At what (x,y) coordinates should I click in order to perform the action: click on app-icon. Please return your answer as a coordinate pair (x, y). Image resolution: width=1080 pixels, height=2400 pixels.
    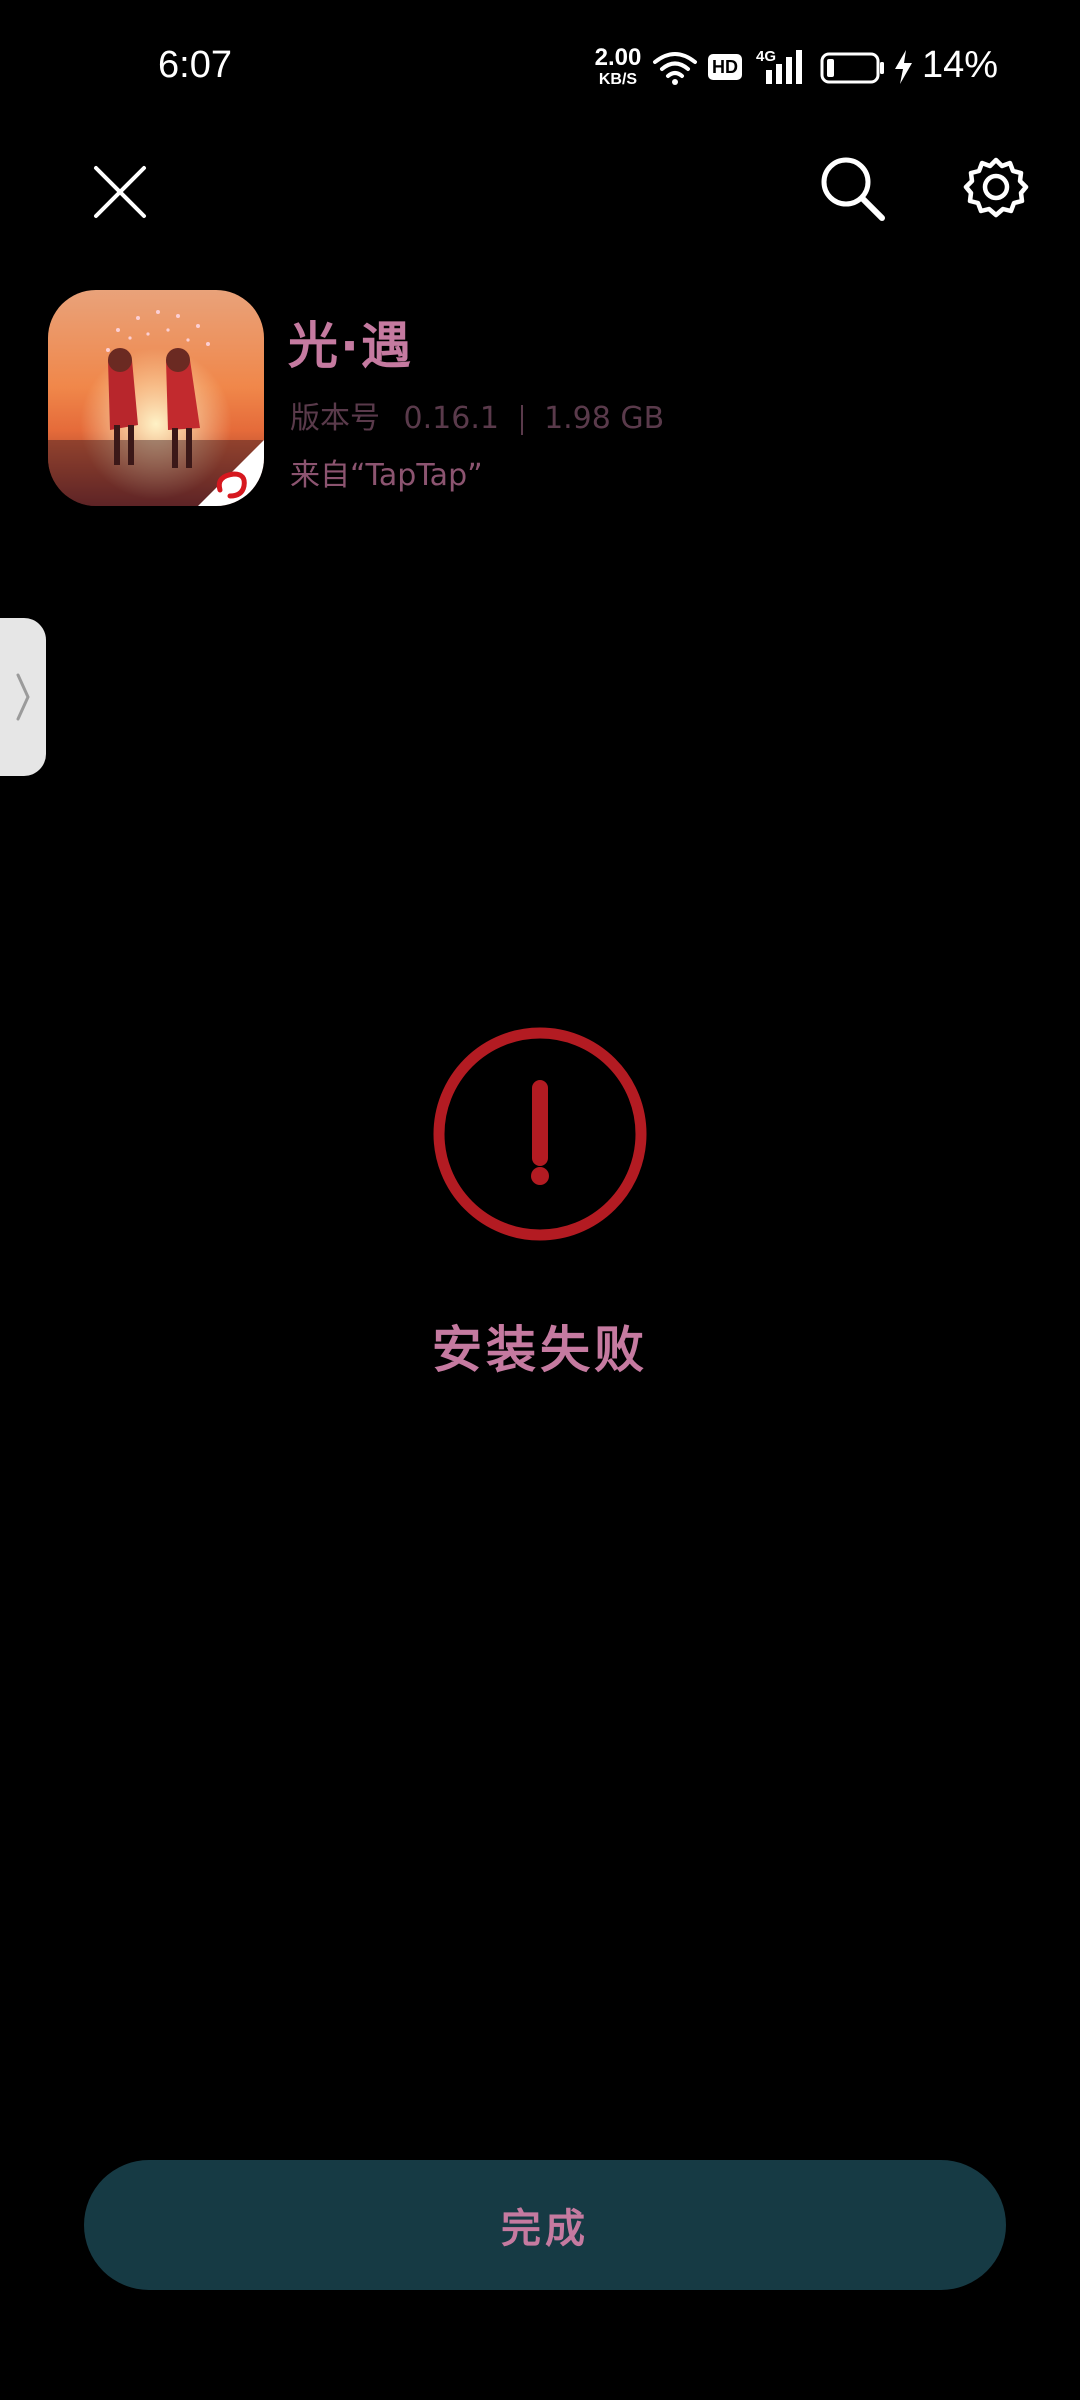
    Looking at the image, I should click on (156, 398).